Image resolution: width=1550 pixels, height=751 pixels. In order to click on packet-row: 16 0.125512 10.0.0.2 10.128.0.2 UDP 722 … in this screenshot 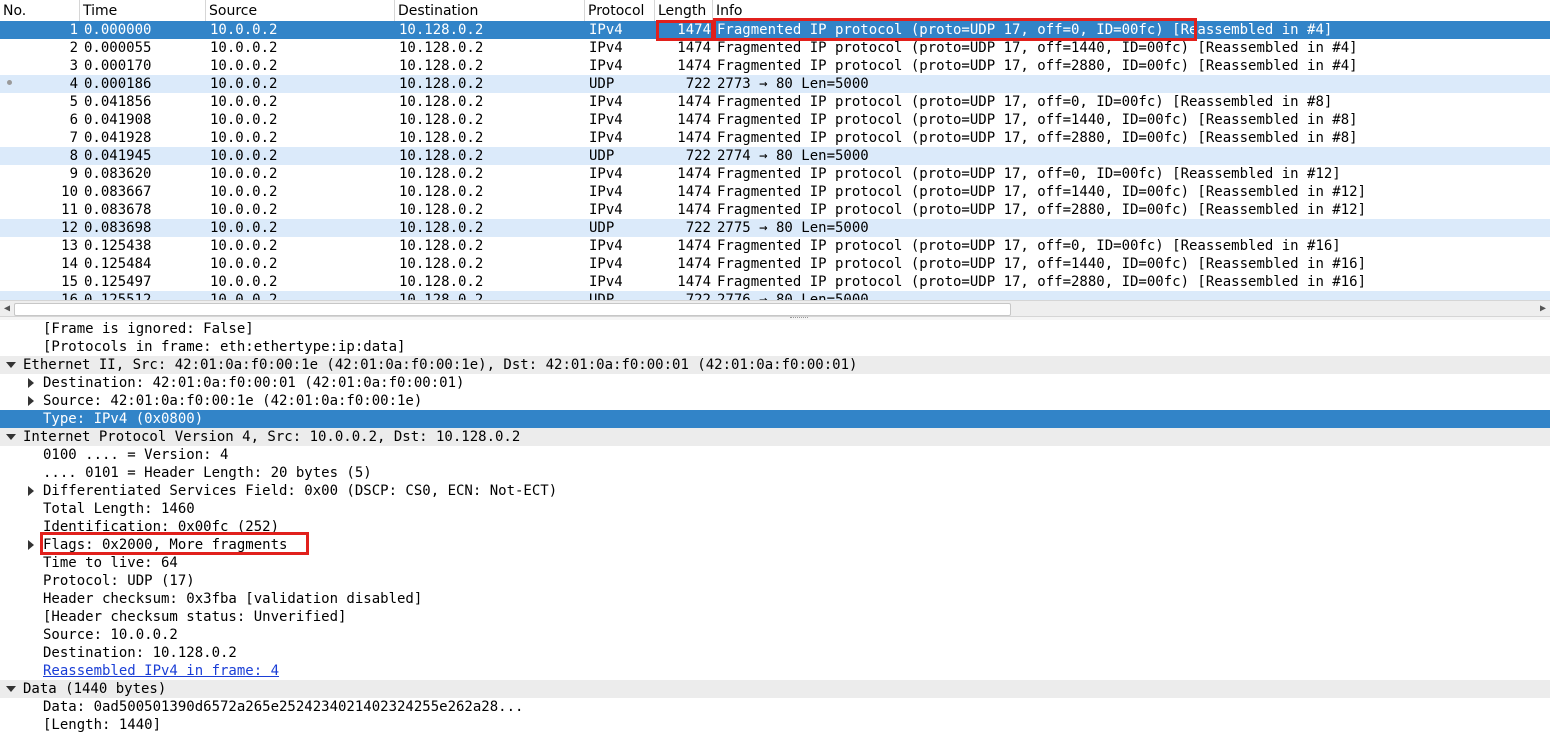, I will do `click(775, 295)`.